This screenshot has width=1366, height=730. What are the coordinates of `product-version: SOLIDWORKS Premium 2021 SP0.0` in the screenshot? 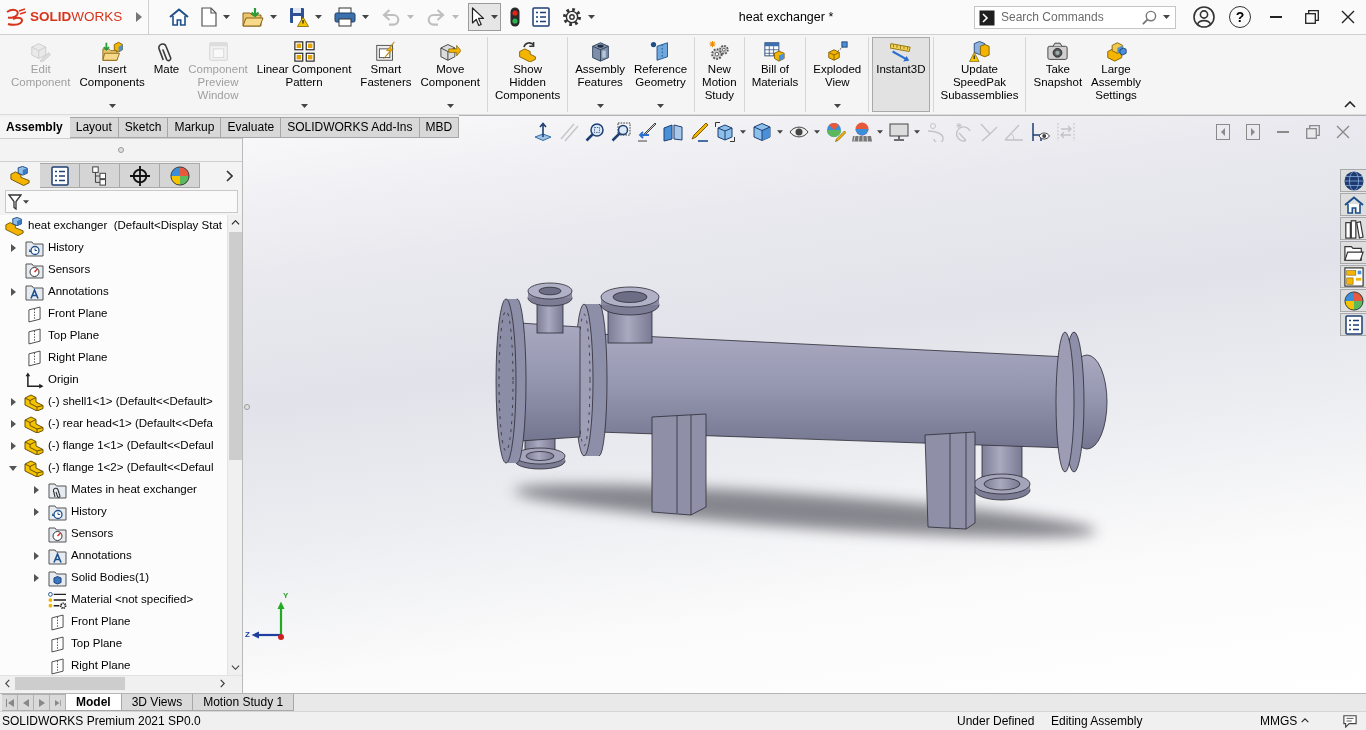 It's located at (101, 721).